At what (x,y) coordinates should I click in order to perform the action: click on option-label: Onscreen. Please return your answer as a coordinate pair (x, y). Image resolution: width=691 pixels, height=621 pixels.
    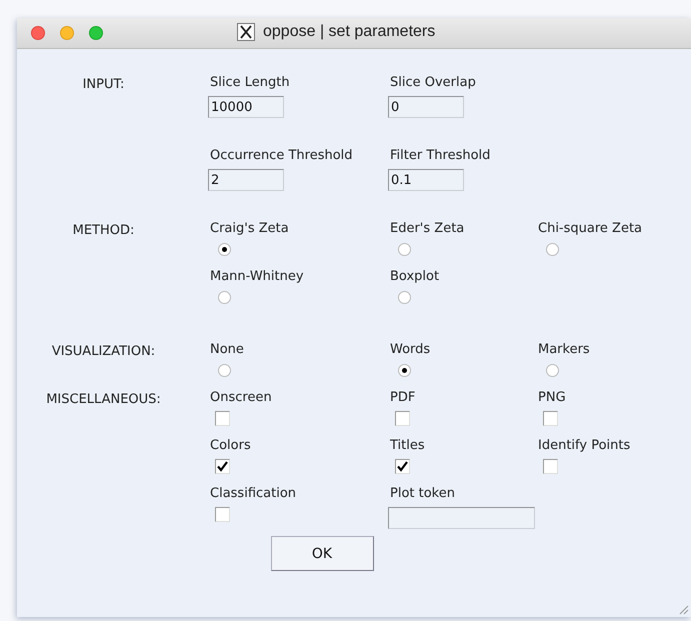
    Looking at the image, I should click on (241, 398).